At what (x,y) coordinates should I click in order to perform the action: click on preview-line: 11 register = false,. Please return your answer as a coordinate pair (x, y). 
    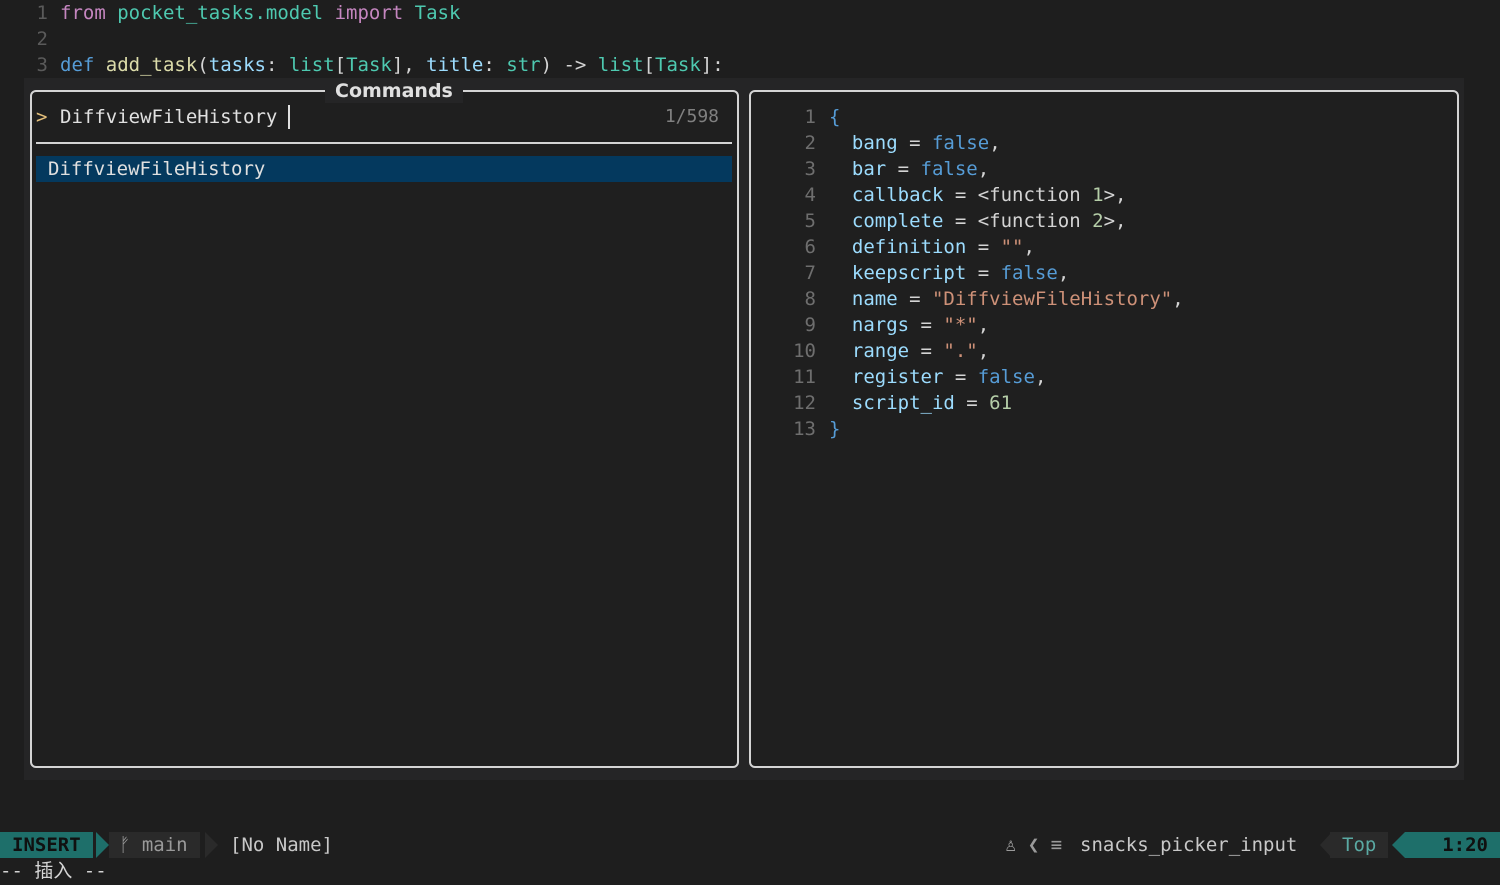
    Looking at the image, I should click on (899, 377).